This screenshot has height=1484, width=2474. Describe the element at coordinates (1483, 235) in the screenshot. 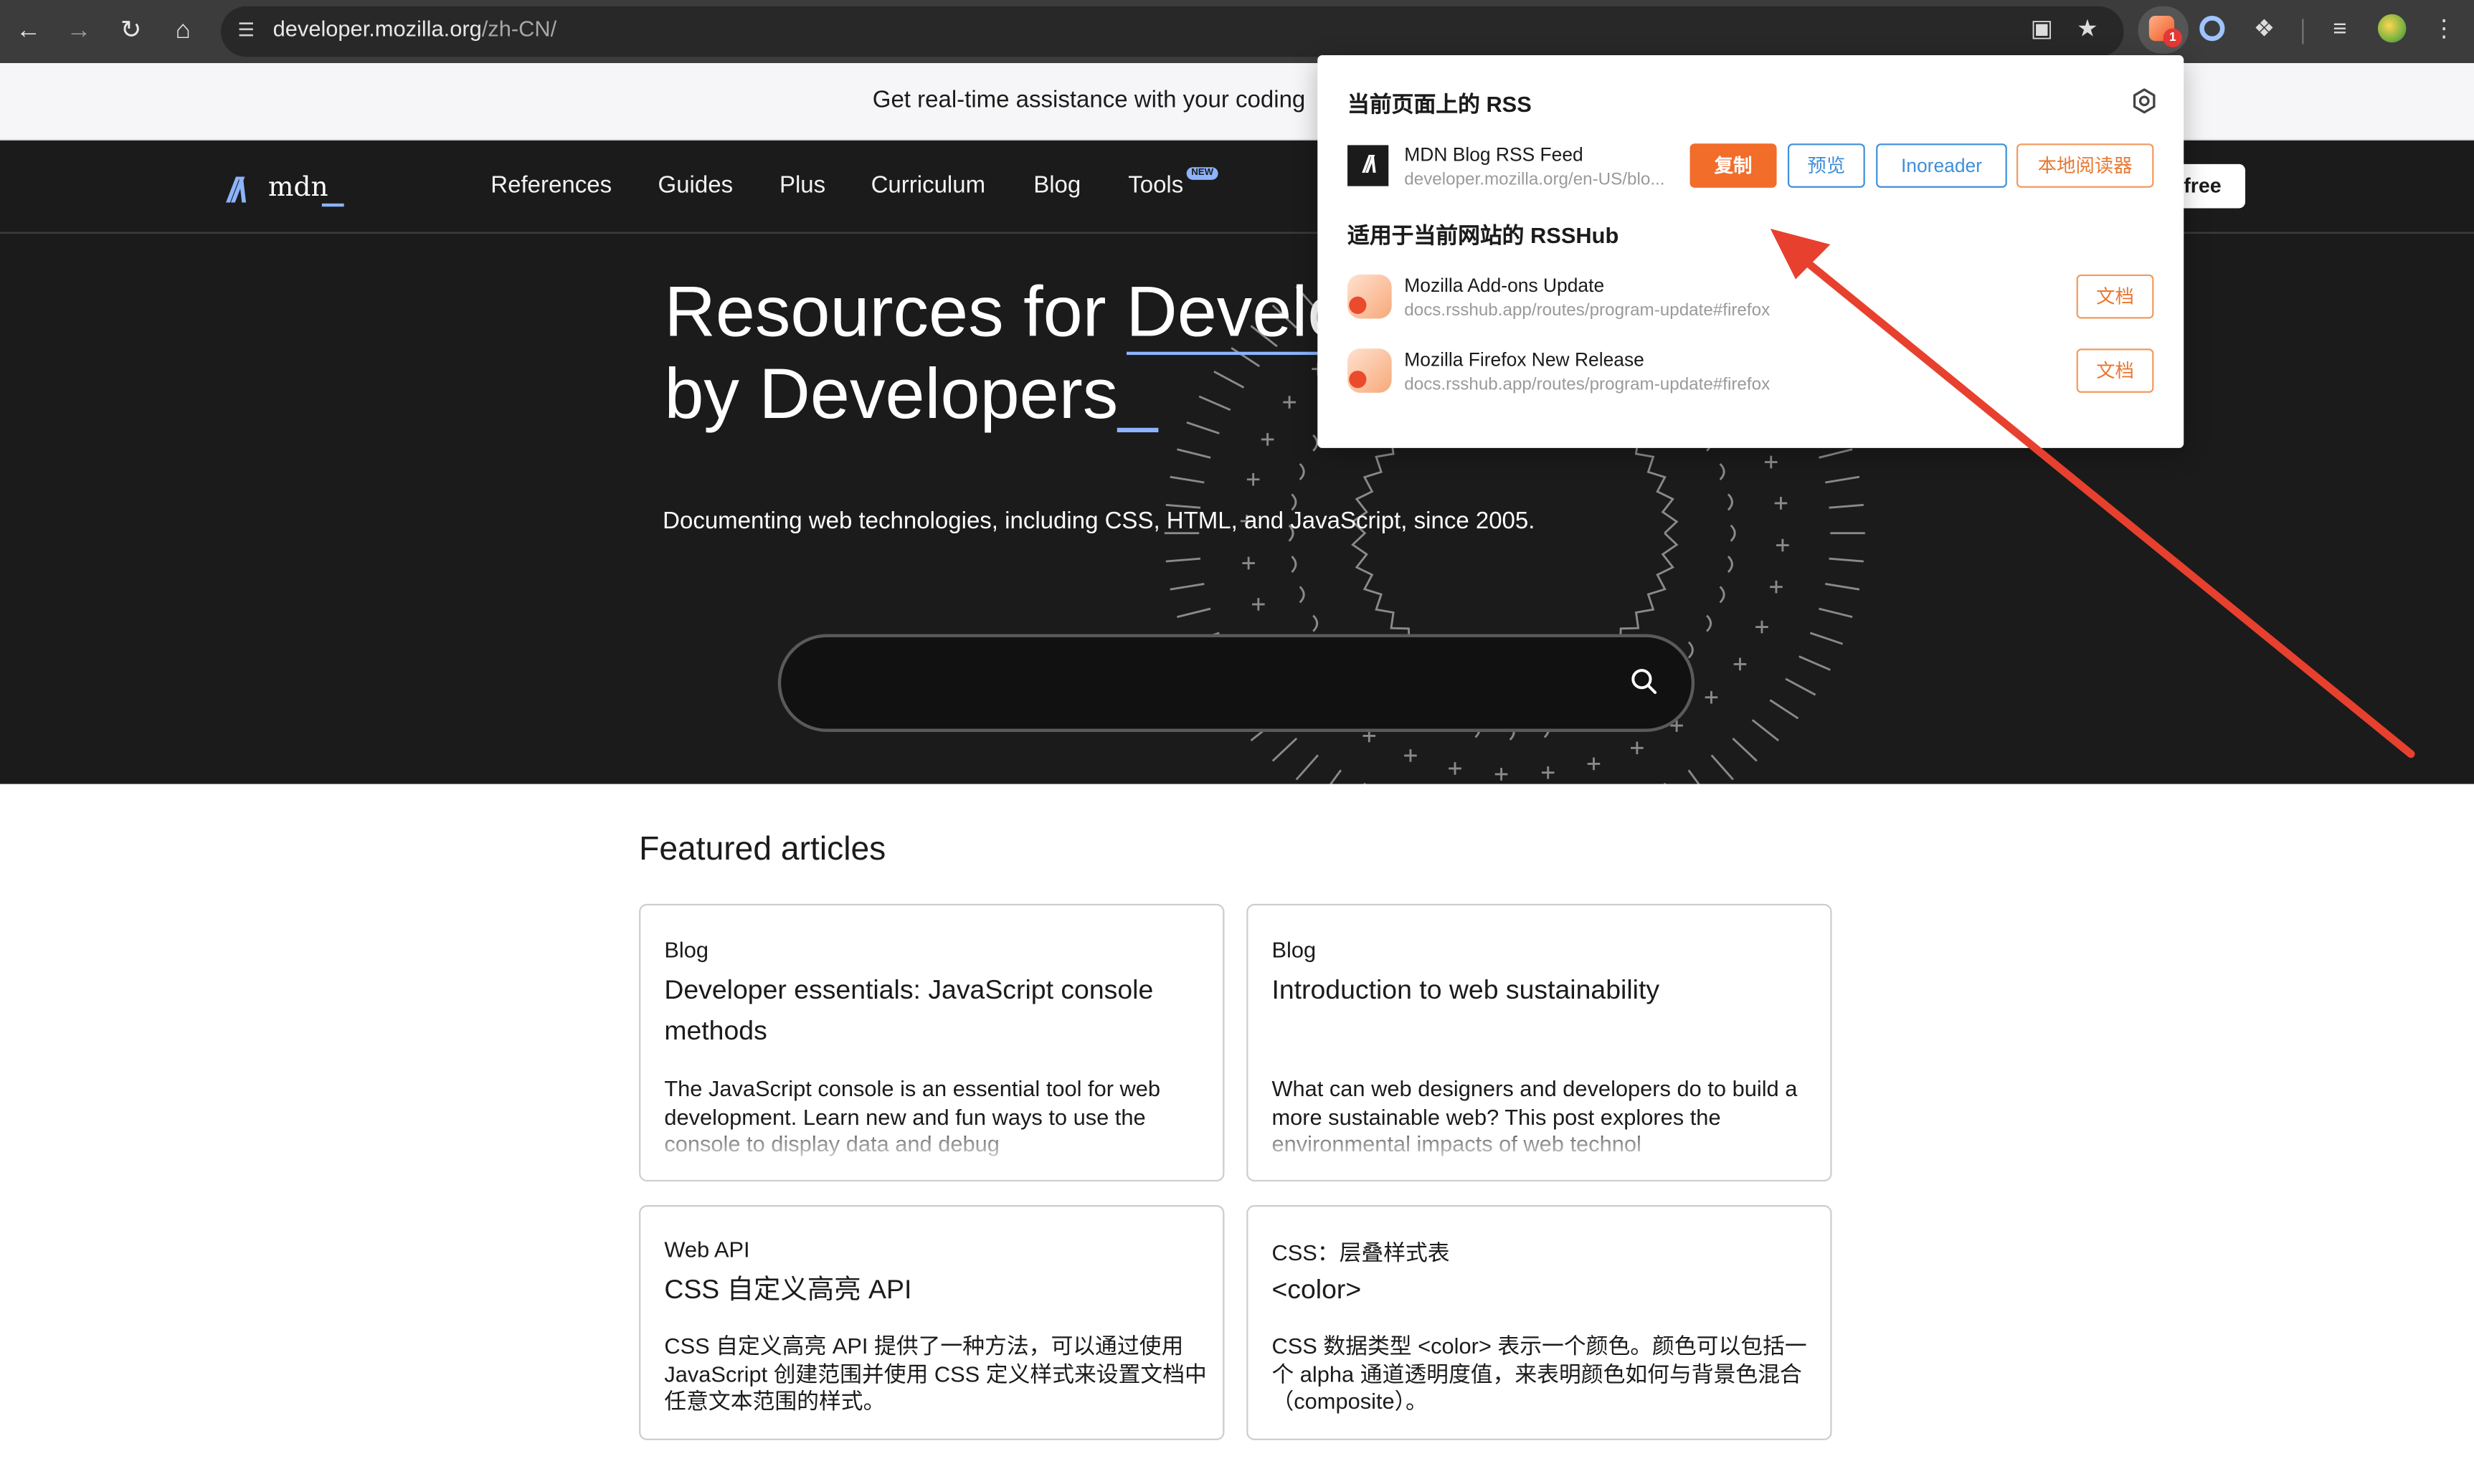

I see `rsshub-heading: 适用于当前网站的 RSSHub` at that location.